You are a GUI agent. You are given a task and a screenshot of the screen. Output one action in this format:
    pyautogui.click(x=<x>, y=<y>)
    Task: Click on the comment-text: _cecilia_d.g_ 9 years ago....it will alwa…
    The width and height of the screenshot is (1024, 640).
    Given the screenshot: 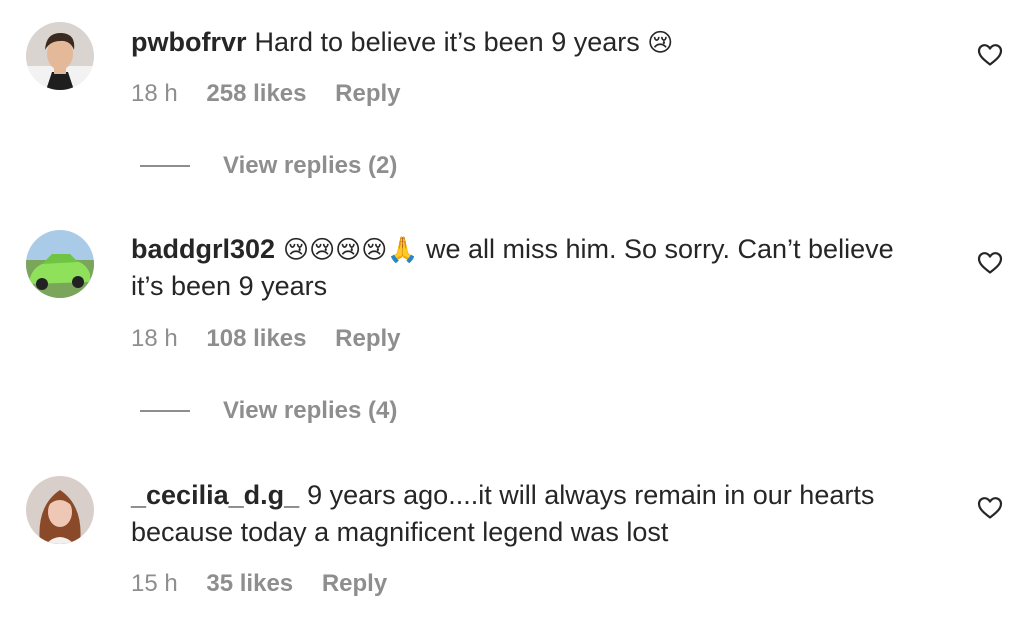 What is the action you would take?
    pyautogui.click(x=521, y=514)
    